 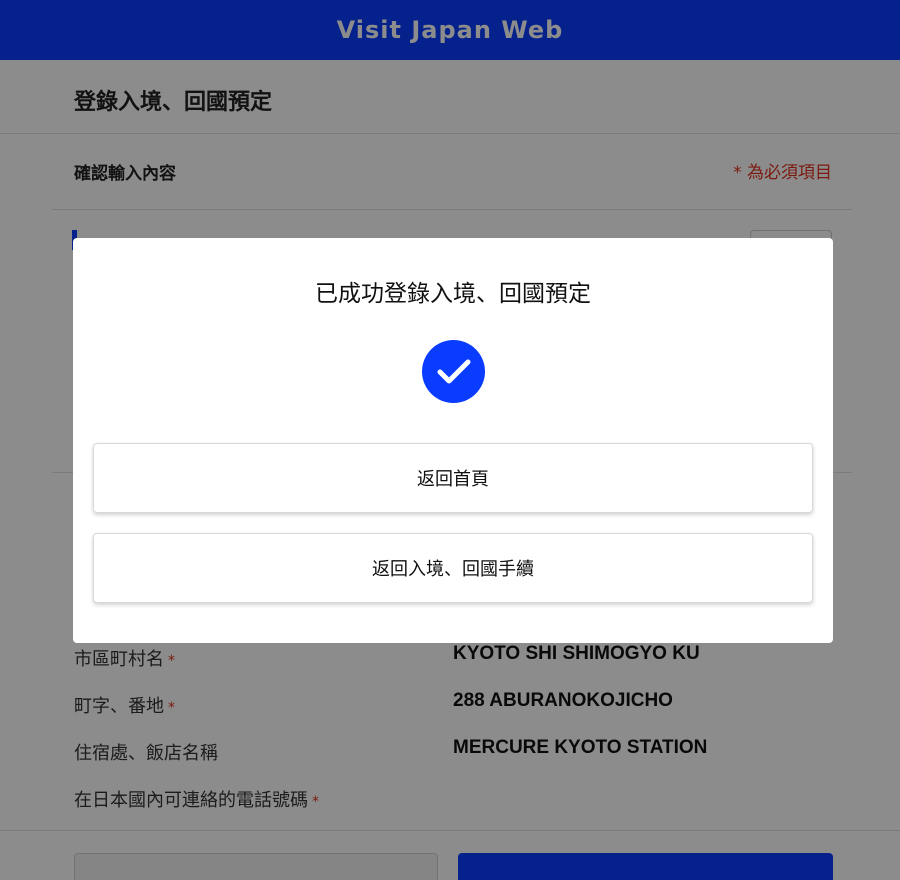 I want to click on checkmark-icon, so click(x=453, y=371).